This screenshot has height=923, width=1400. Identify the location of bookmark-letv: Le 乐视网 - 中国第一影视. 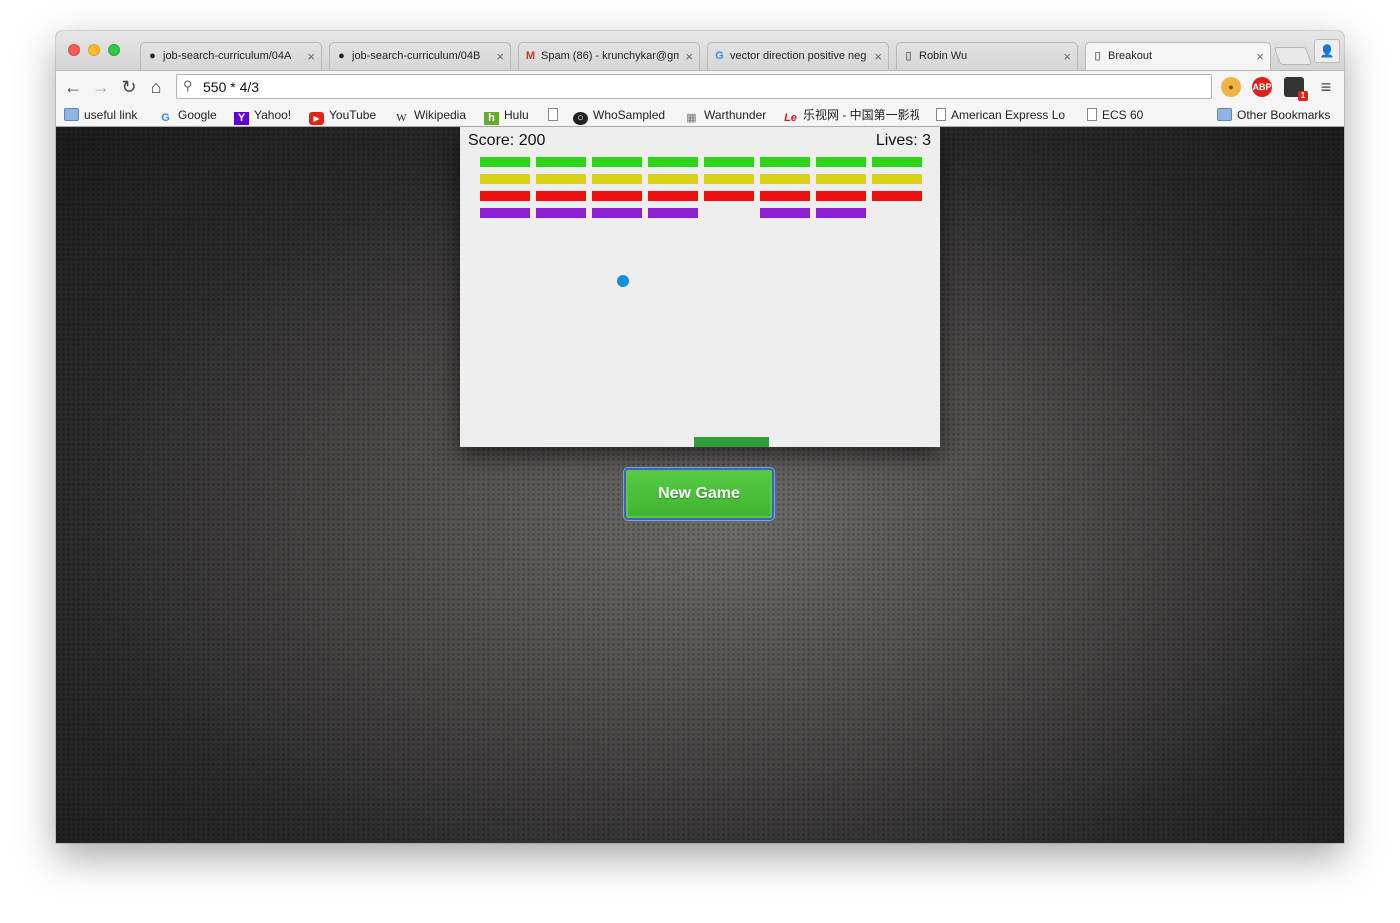
(851, 115).